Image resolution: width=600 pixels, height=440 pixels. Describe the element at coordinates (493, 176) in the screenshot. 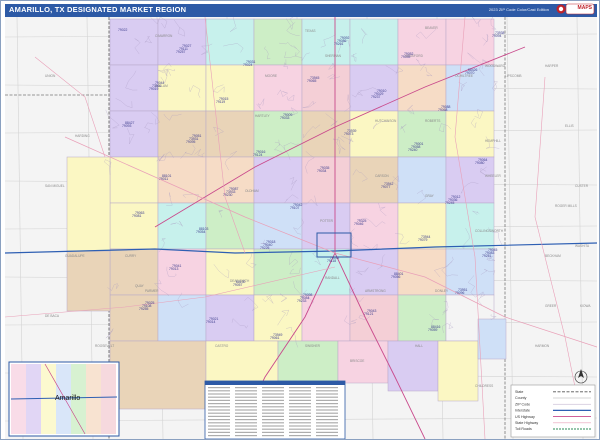

I see `county-label: WHEELER` at that location.